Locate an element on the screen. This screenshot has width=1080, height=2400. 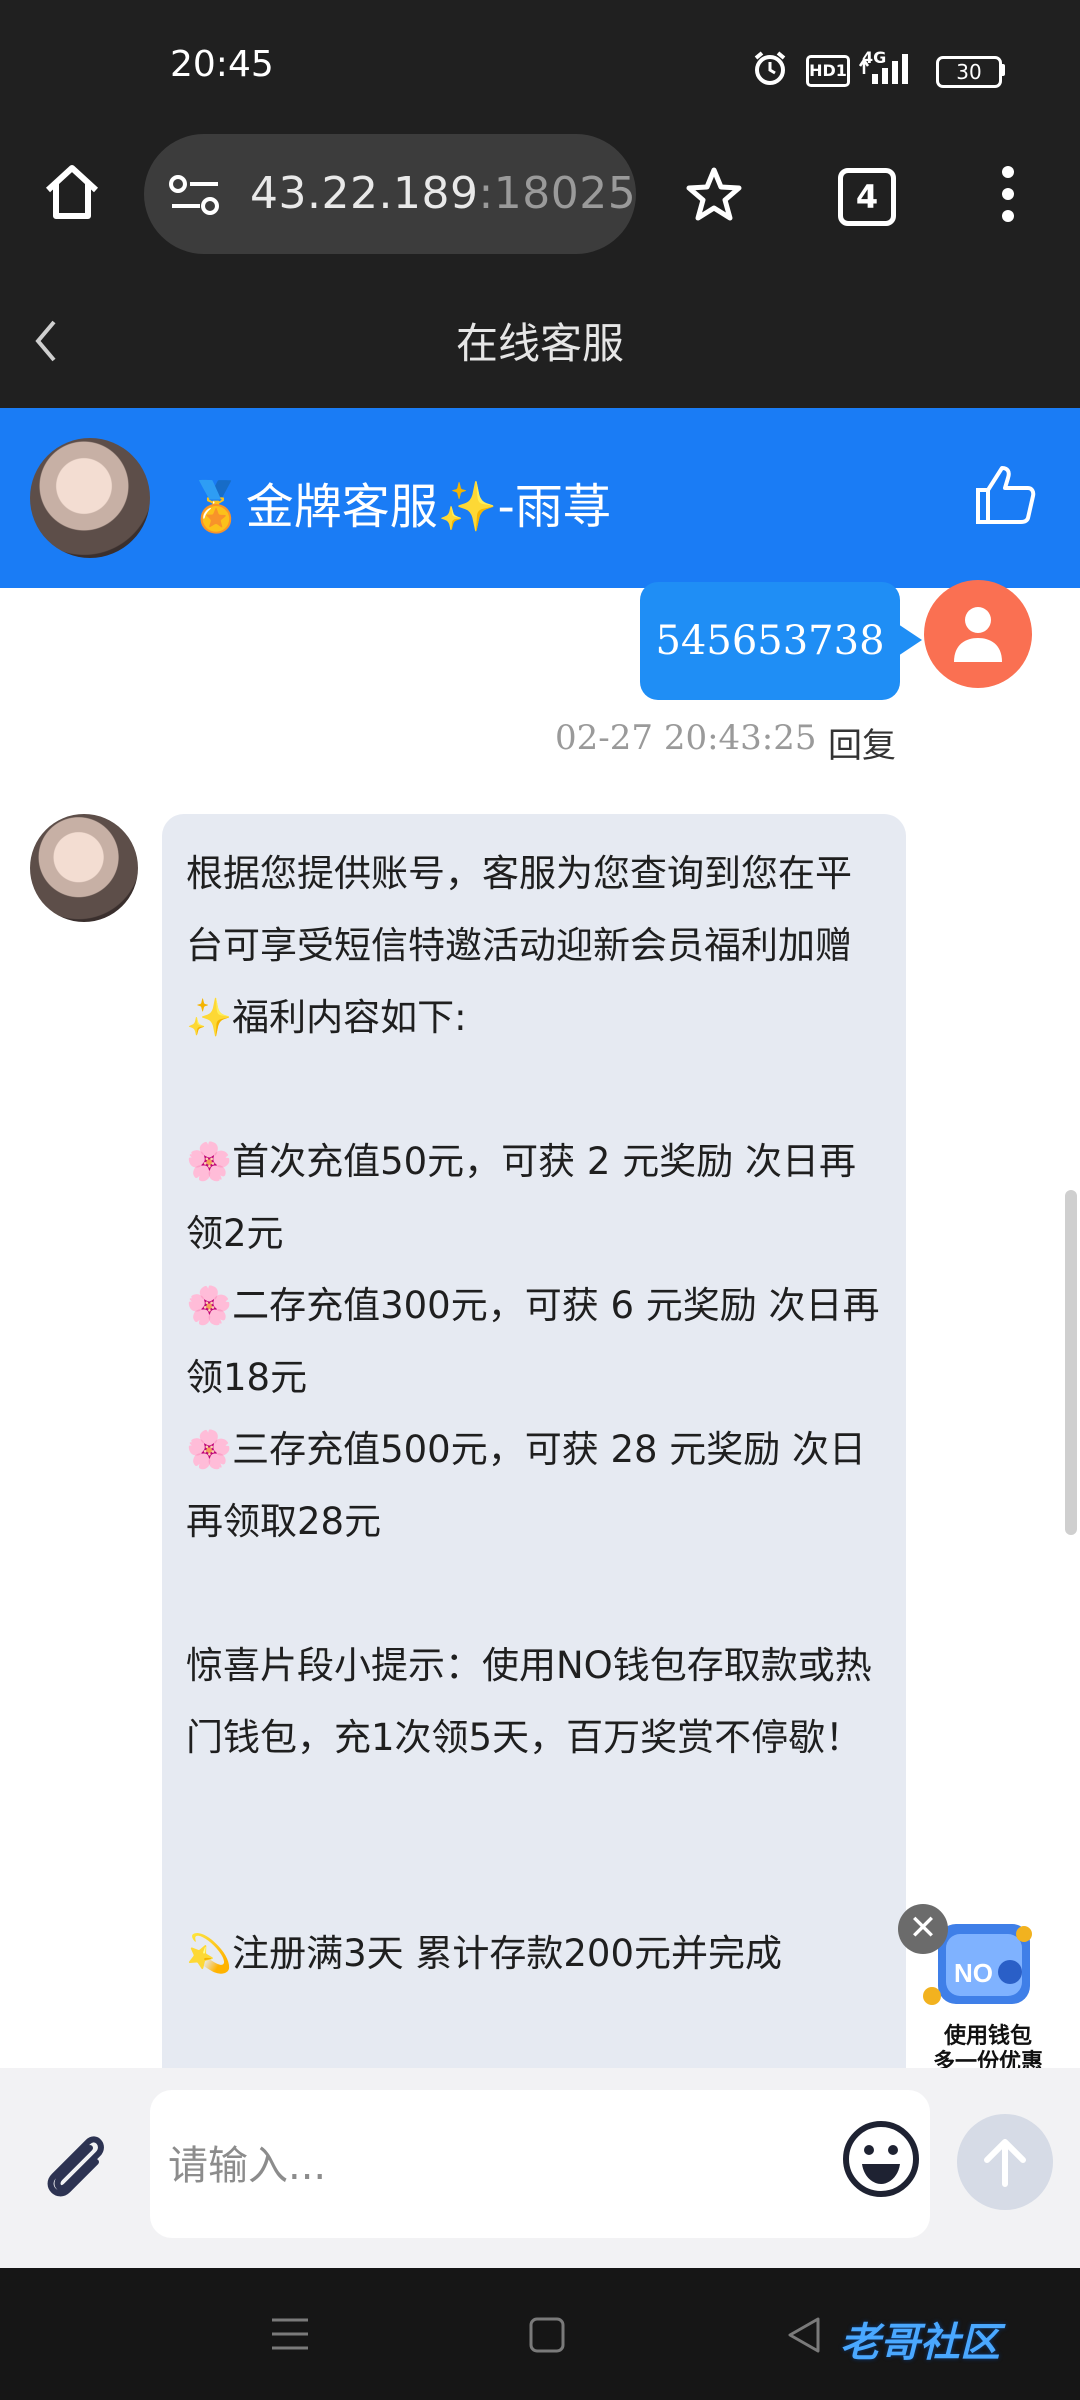
send-button is located at coordinates (1005, 2162).